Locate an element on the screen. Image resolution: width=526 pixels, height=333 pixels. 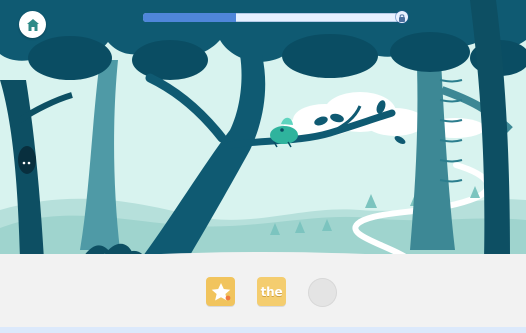
lock-badge is located at coordinates (402, 17).